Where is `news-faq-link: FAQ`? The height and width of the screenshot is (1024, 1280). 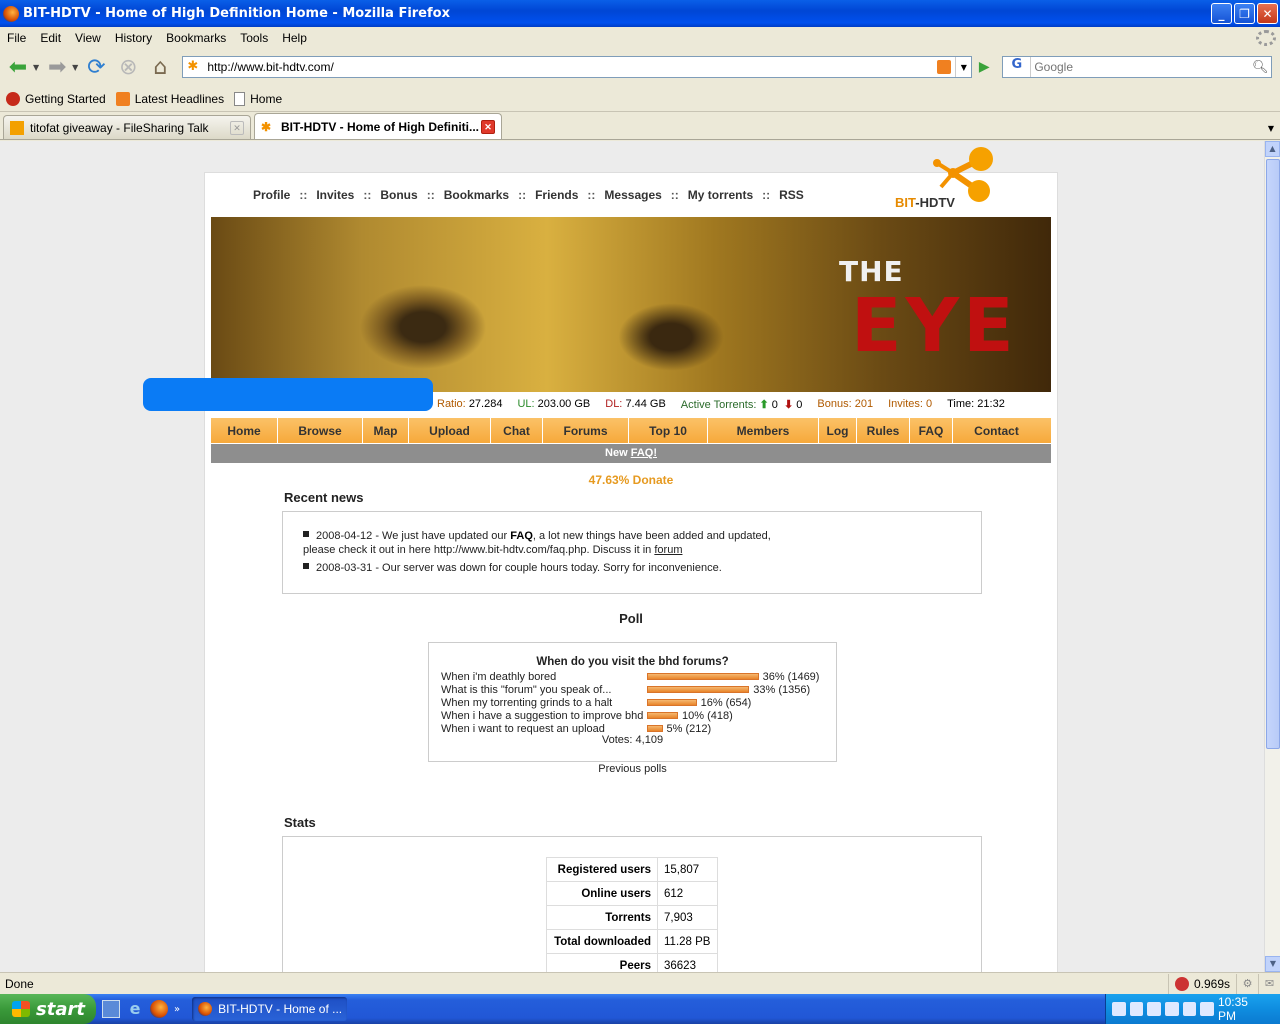 news-faq-link: FAQ is located at coordinates (521, 536).